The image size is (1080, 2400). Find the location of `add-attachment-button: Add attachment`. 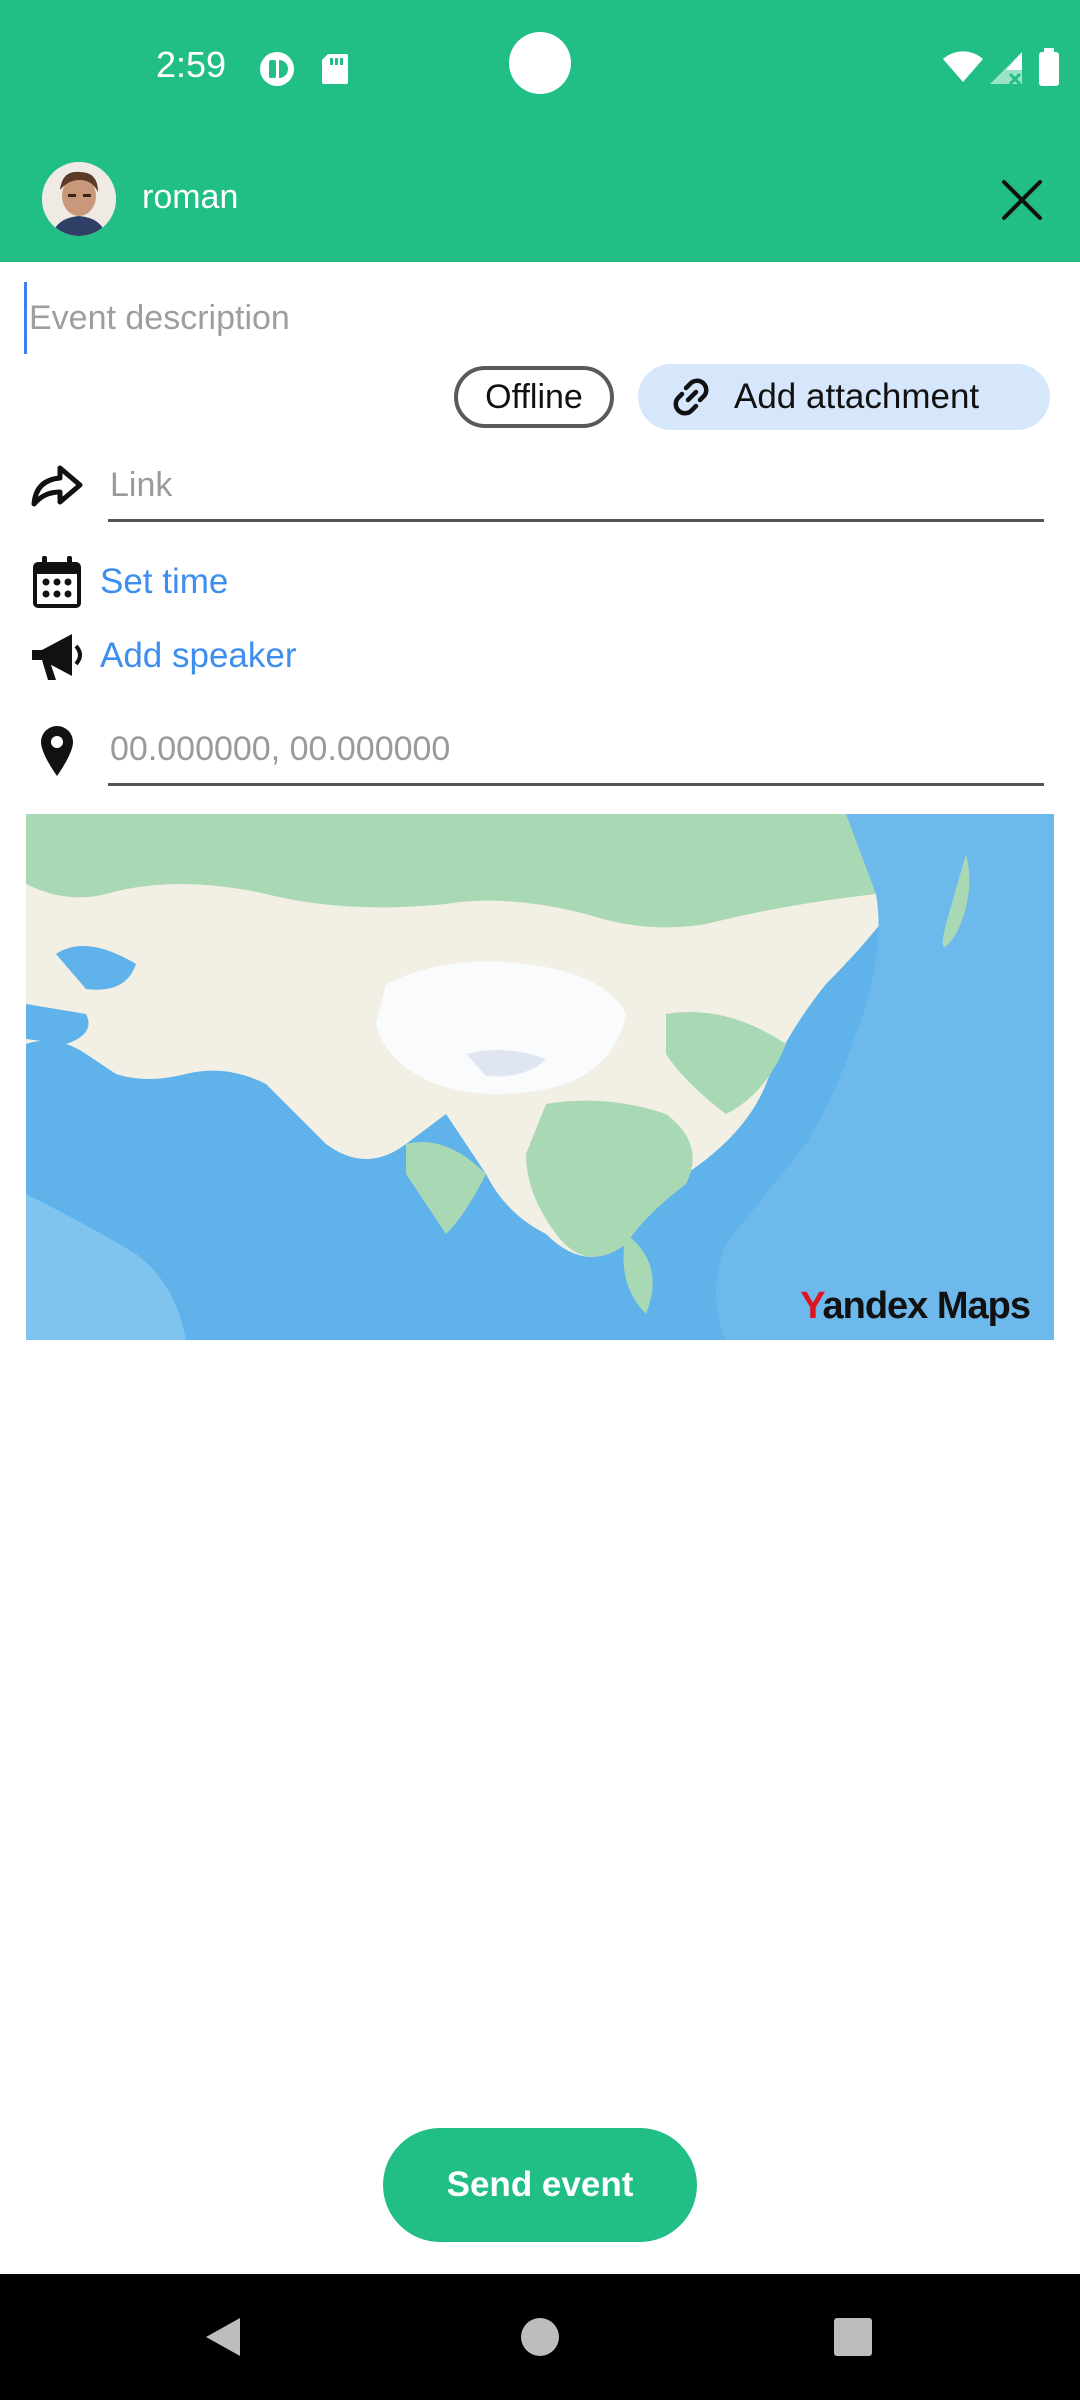

add-attachment-button: Add attachment is located at coordinates (844, 397).